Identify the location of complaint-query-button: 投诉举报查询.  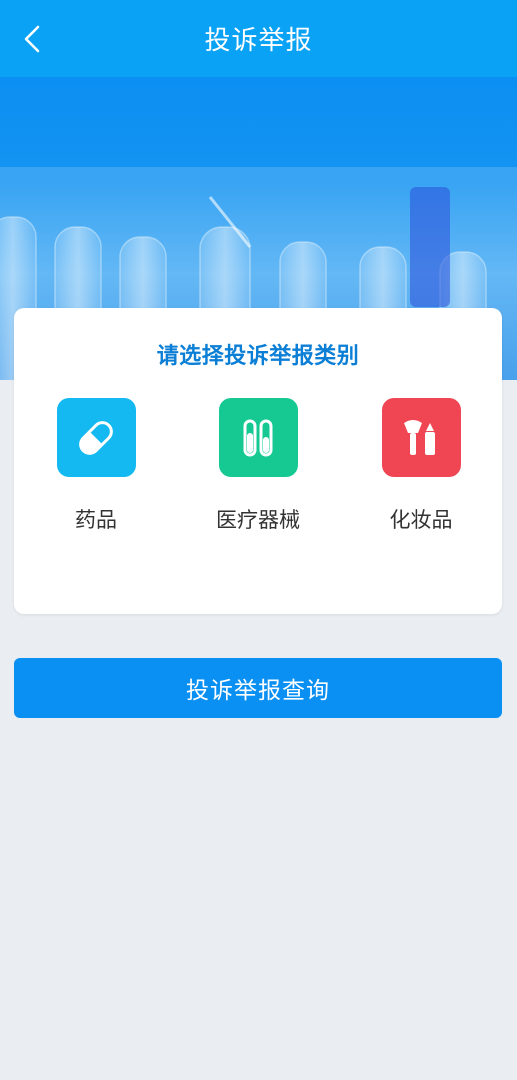
(258, 688).